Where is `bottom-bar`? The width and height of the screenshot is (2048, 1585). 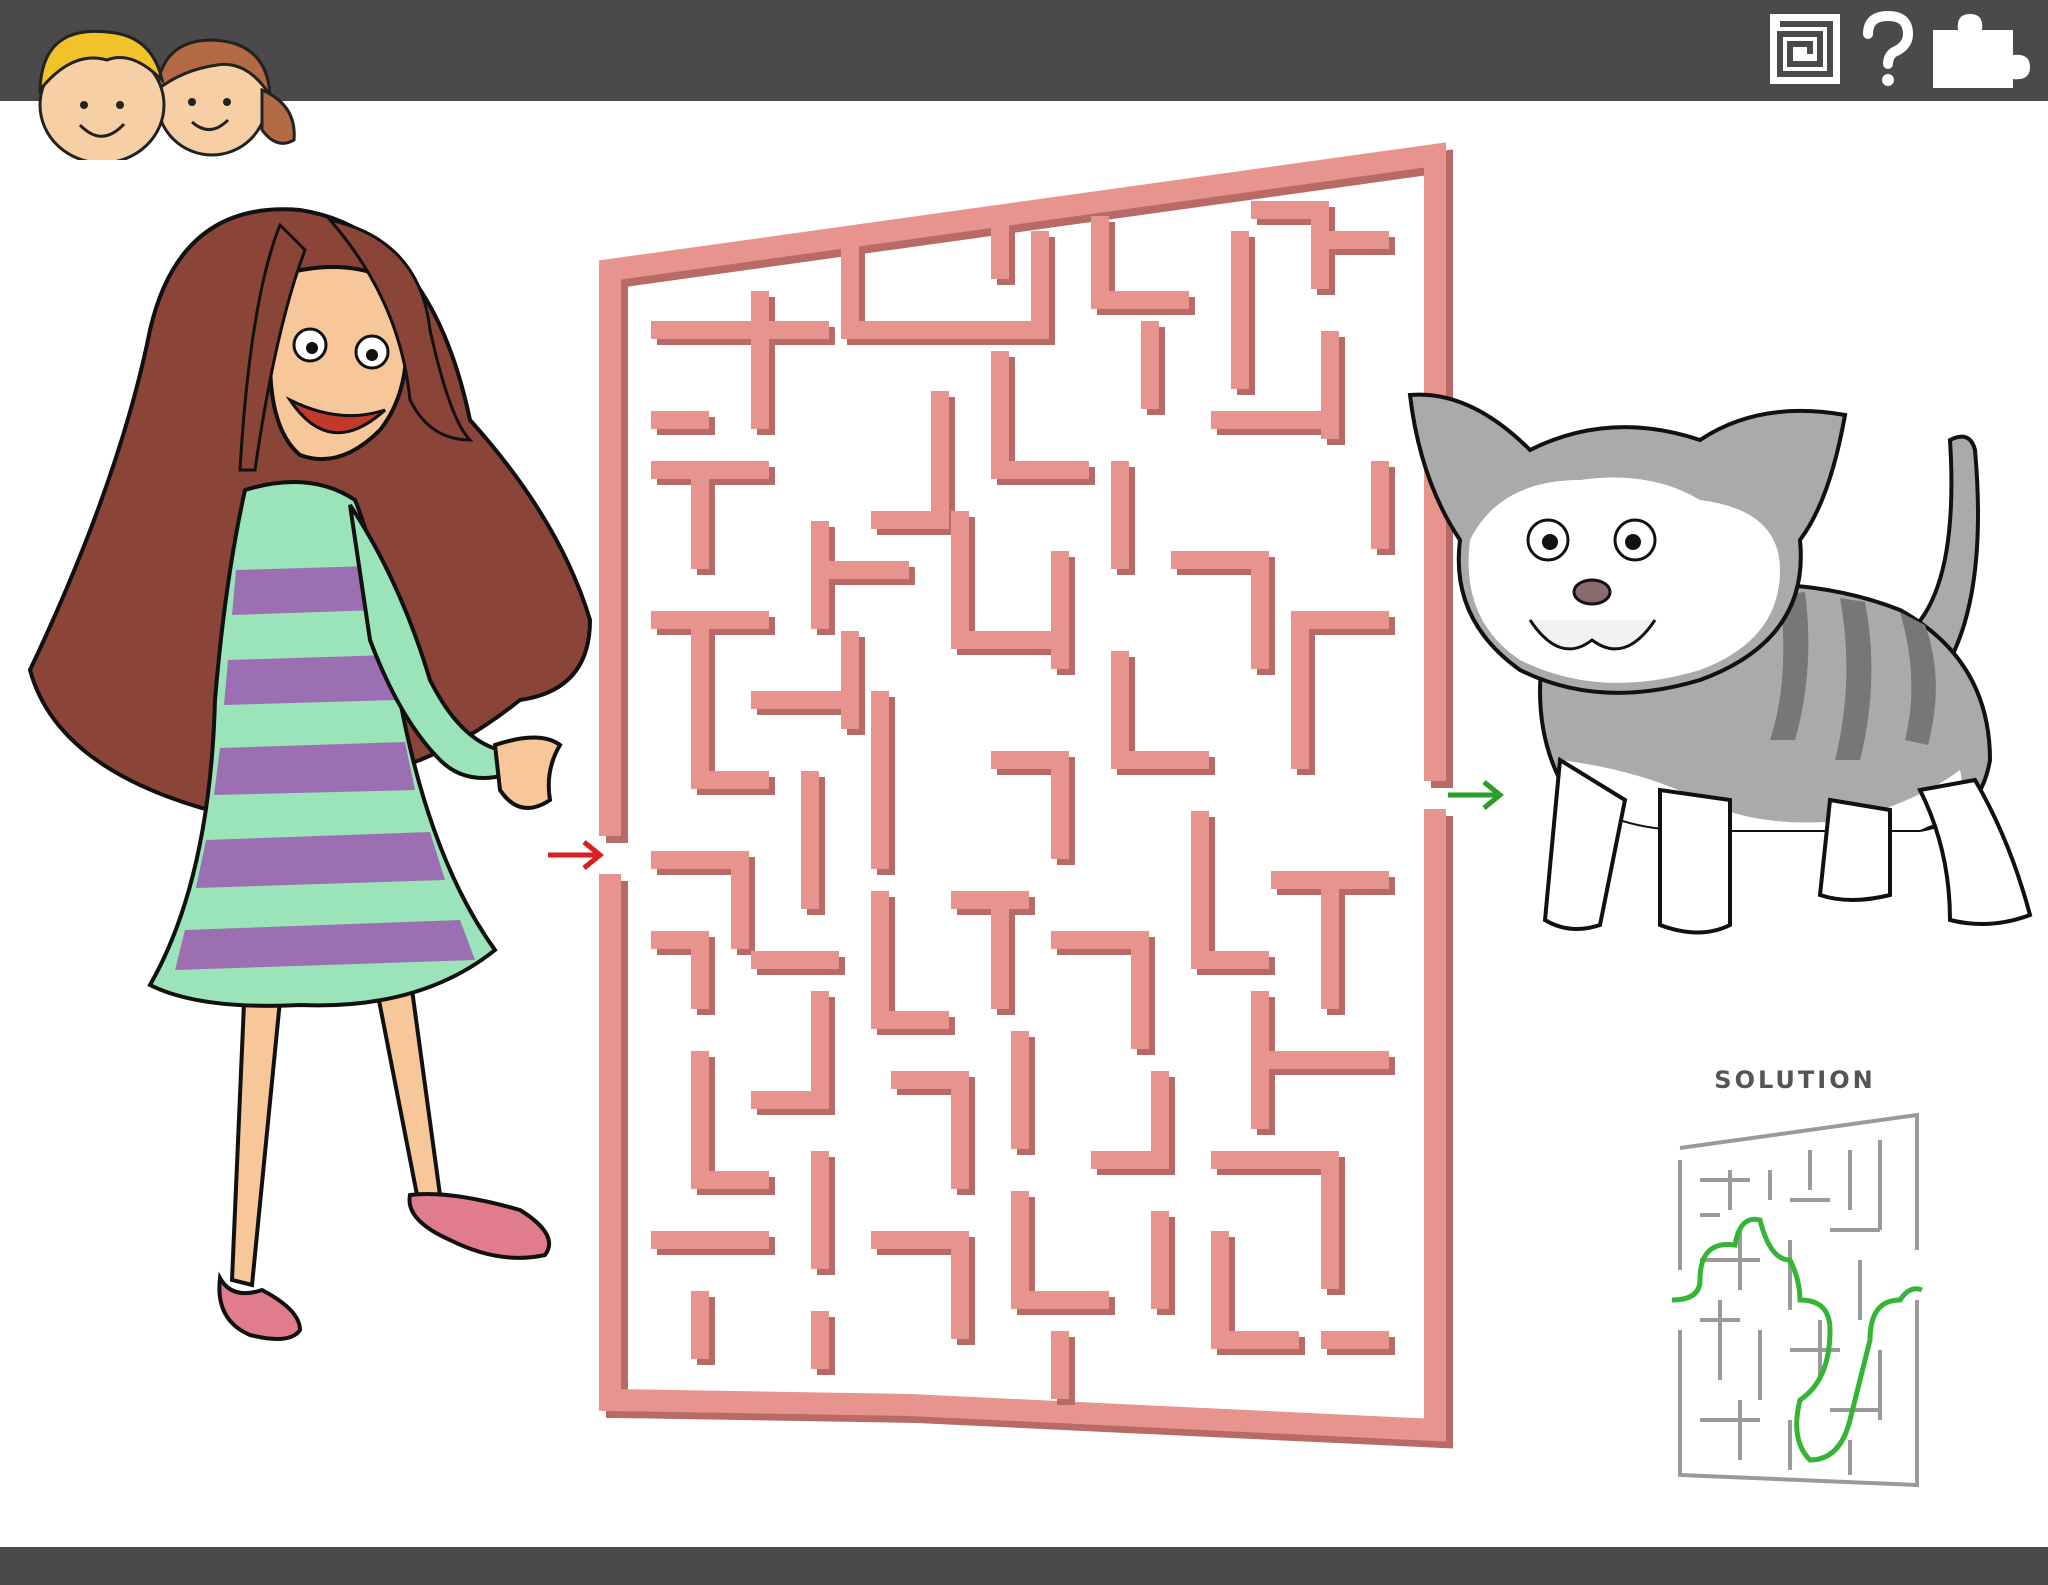
bottom-bar is located at coordinates (1024, 1566).